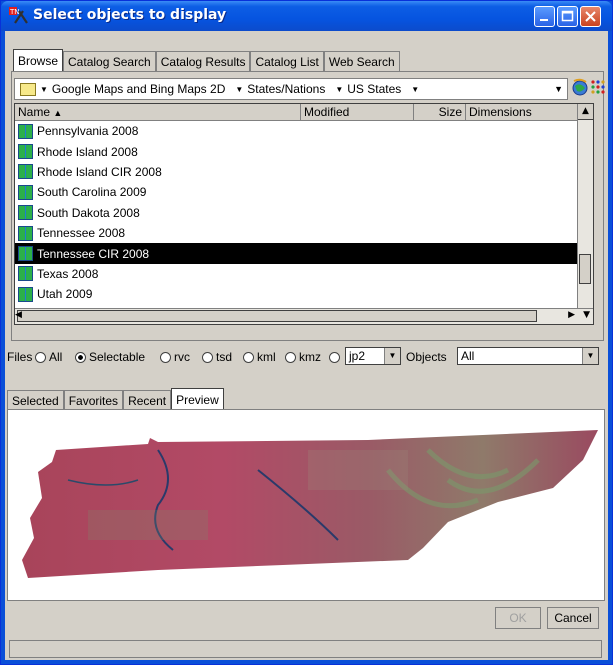  Describe the element at coordinates (68, 273) in the screenshot. I see `list-item-label: Texas 2008` at that location.